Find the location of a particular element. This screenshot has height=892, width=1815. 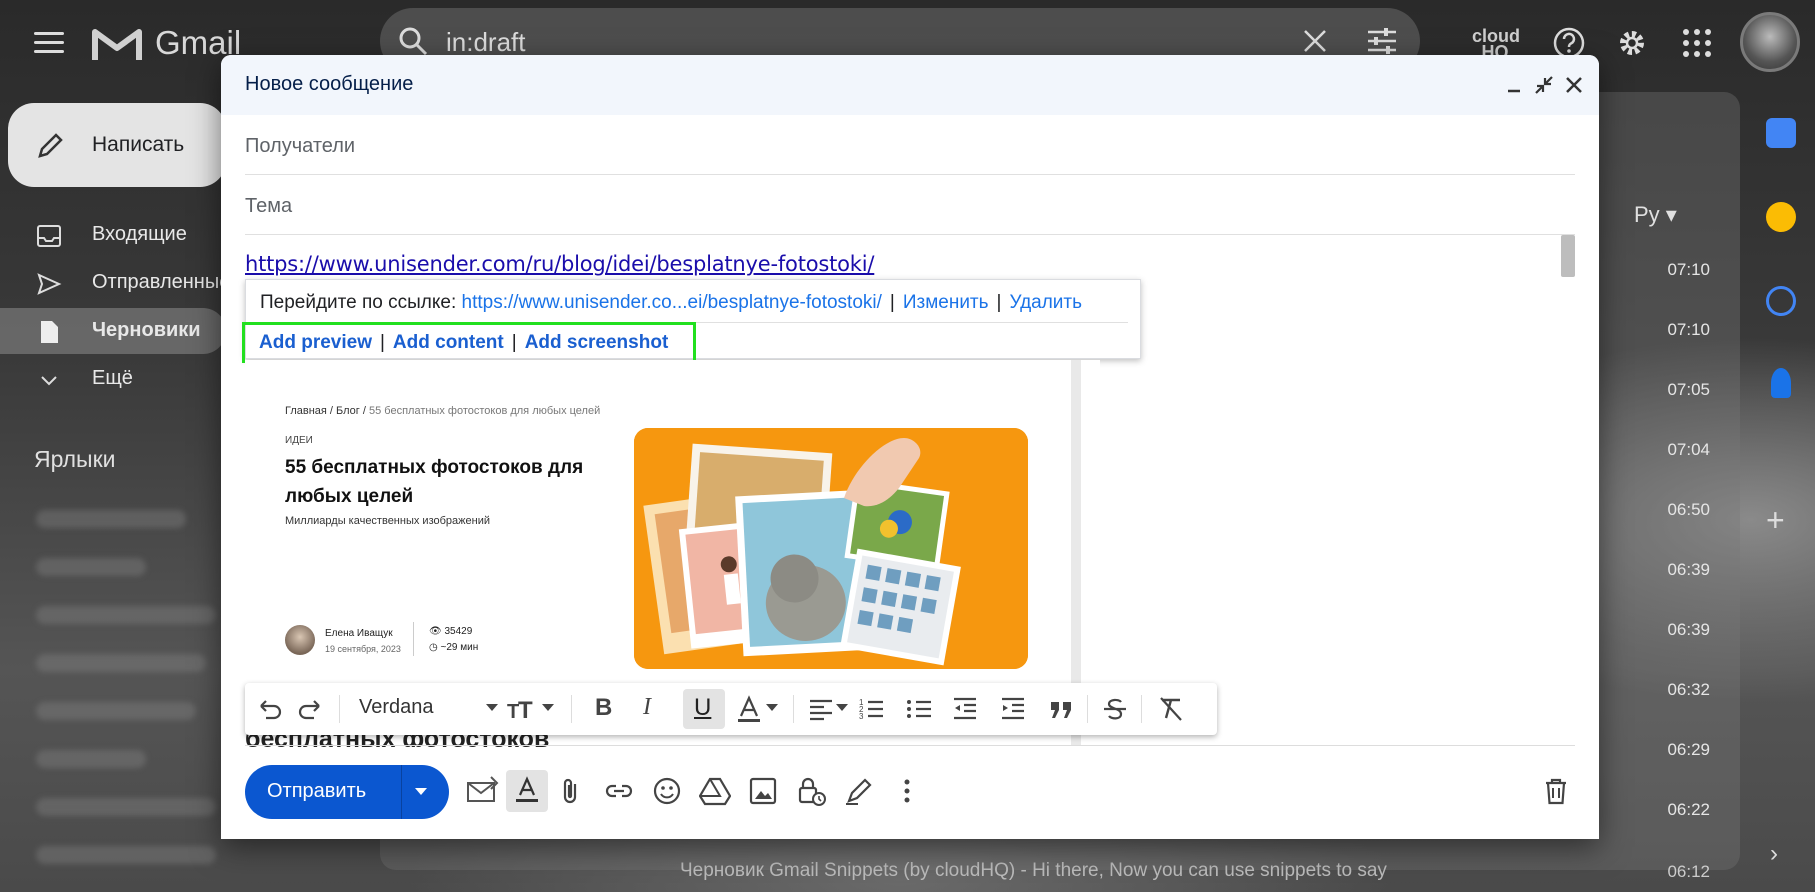

more-options-icon is located at coordinates (907, 791).